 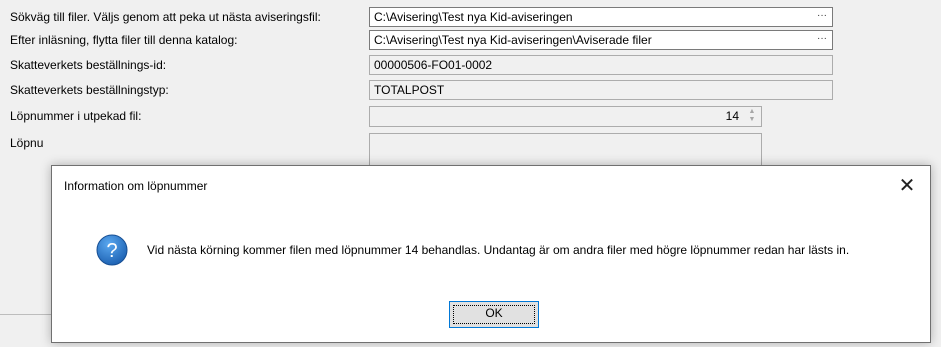 I want to click on next-sequence-label: Löpnu, so click(x=27, y=143).